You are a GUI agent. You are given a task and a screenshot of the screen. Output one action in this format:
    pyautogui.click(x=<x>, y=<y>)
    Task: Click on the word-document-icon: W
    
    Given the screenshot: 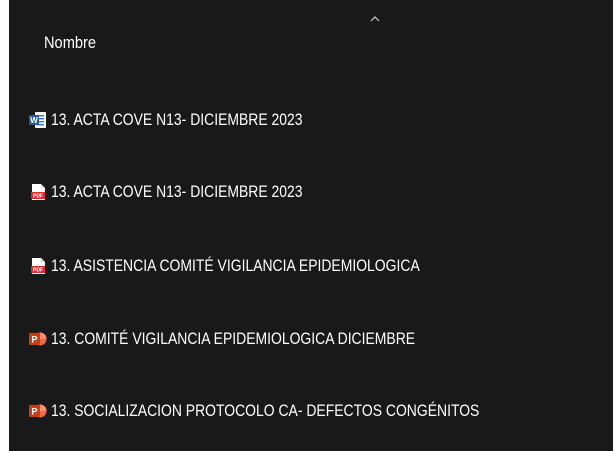 What is the action you would take?
    pyautogui.click(x=38, y=120)
    